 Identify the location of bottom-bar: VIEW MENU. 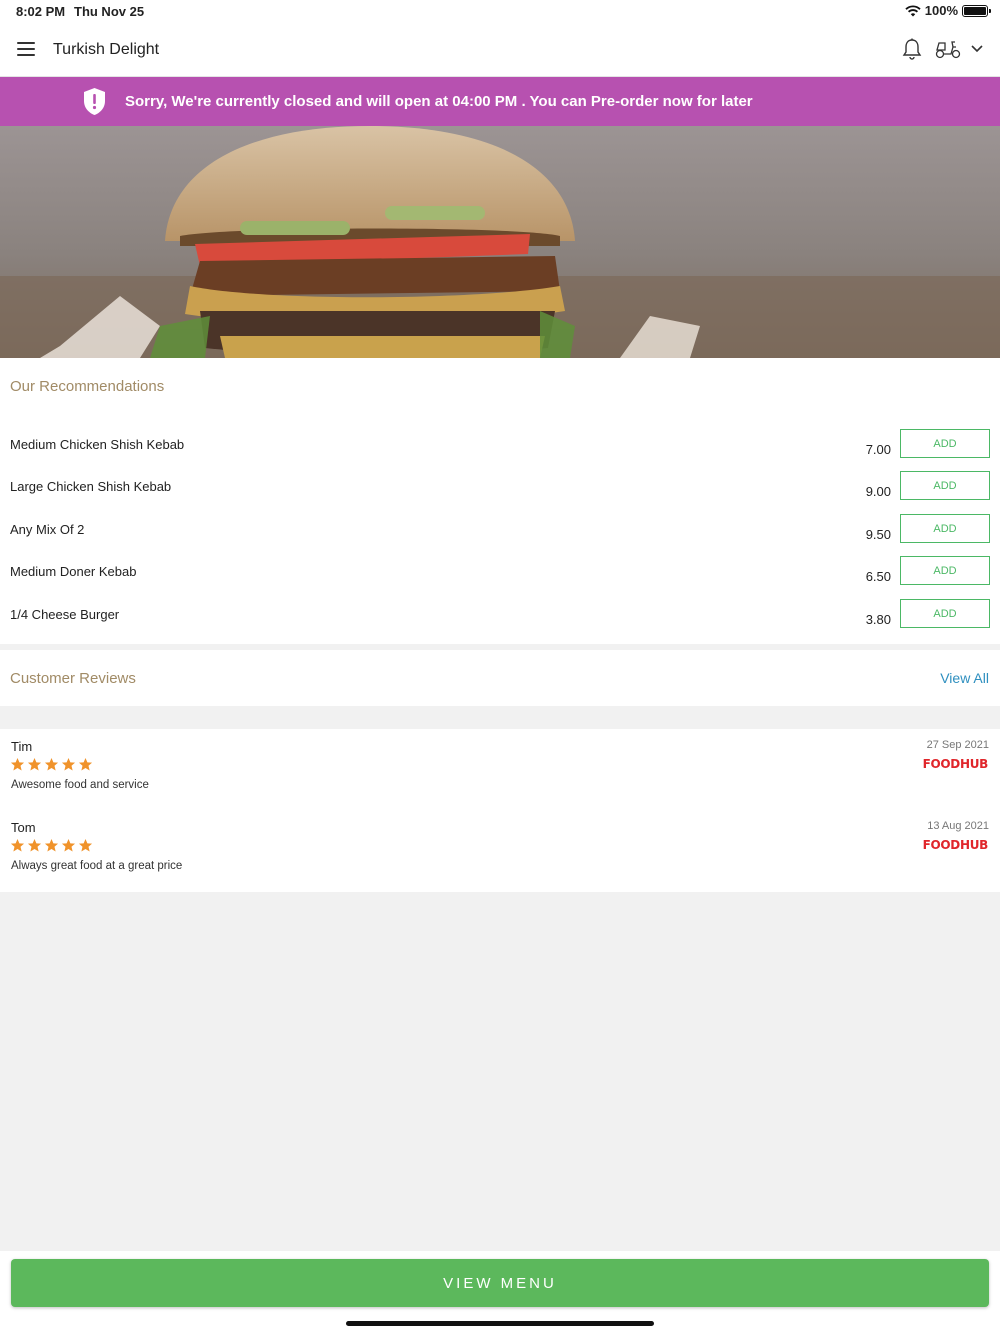
(500, 1292).